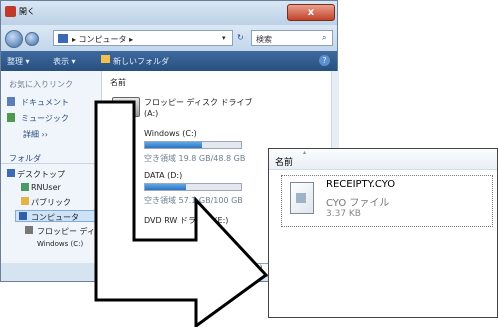  What do you see at coordinates (55, 217) in the screenshot?
I see `tree-item-computer: コンピュータ` at bounding box center [55, 217].